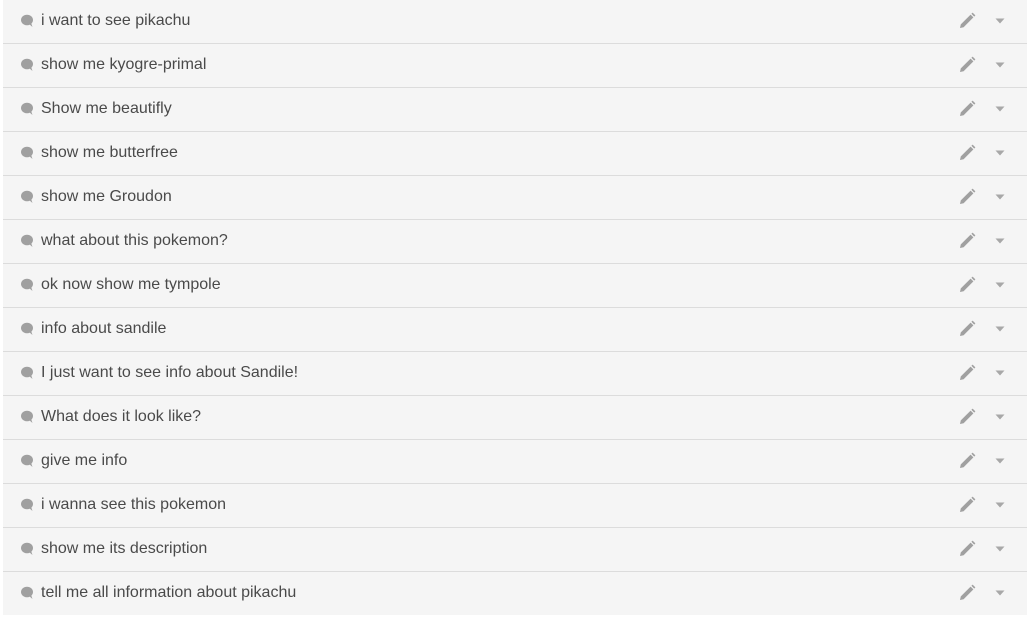 This screenshot has height=618, width=1027. I want to click on list-item-label: show me Groudon, so click(106, 196).